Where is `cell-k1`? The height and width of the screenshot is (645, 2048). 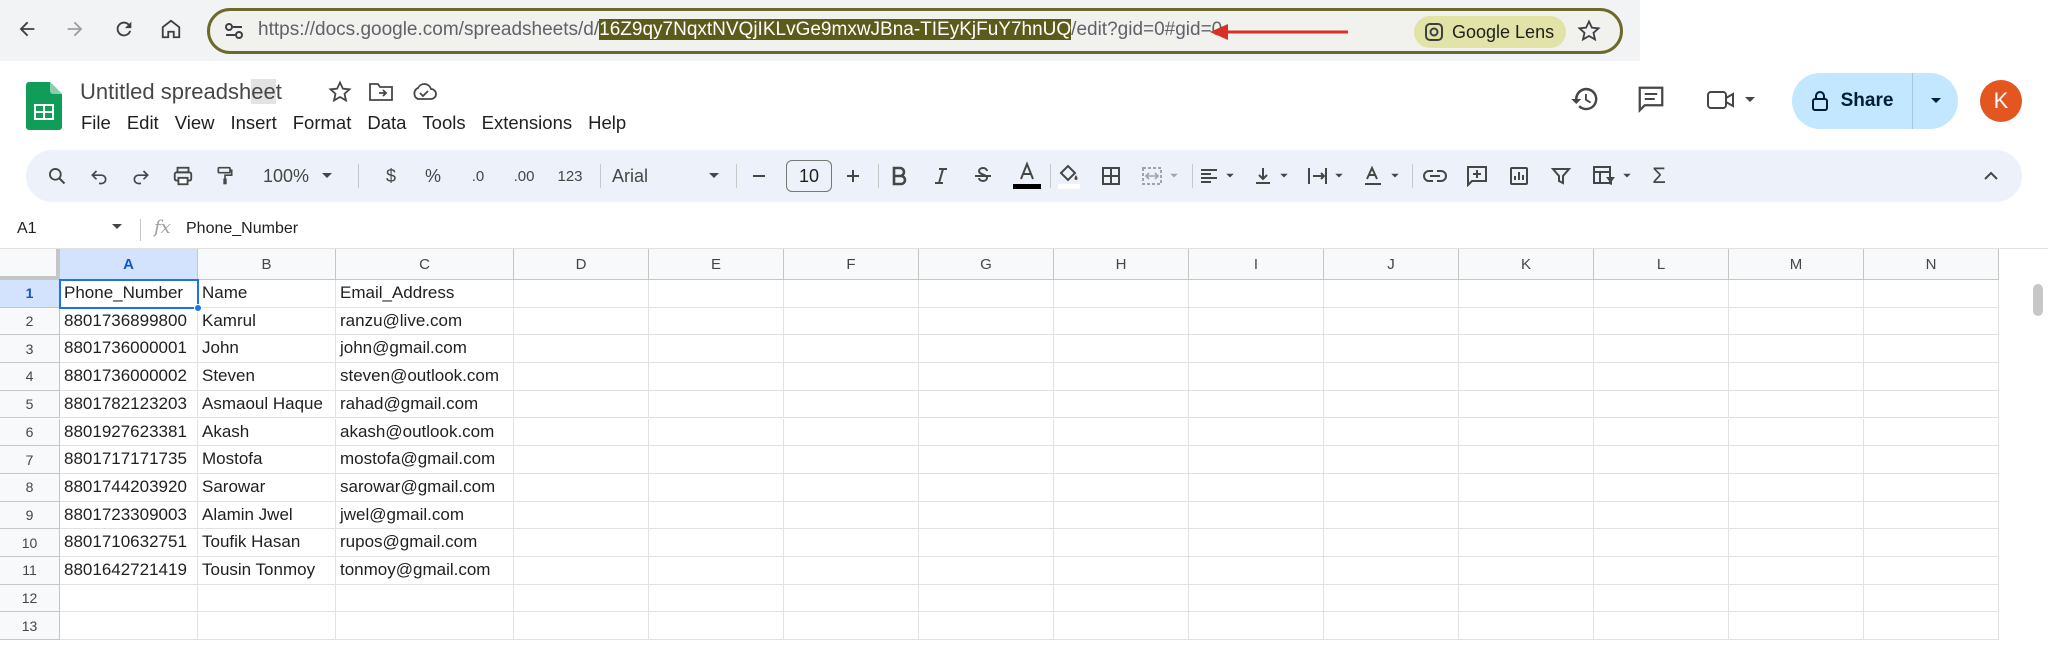
cell-k1 is located at coordinates (1526, 294).